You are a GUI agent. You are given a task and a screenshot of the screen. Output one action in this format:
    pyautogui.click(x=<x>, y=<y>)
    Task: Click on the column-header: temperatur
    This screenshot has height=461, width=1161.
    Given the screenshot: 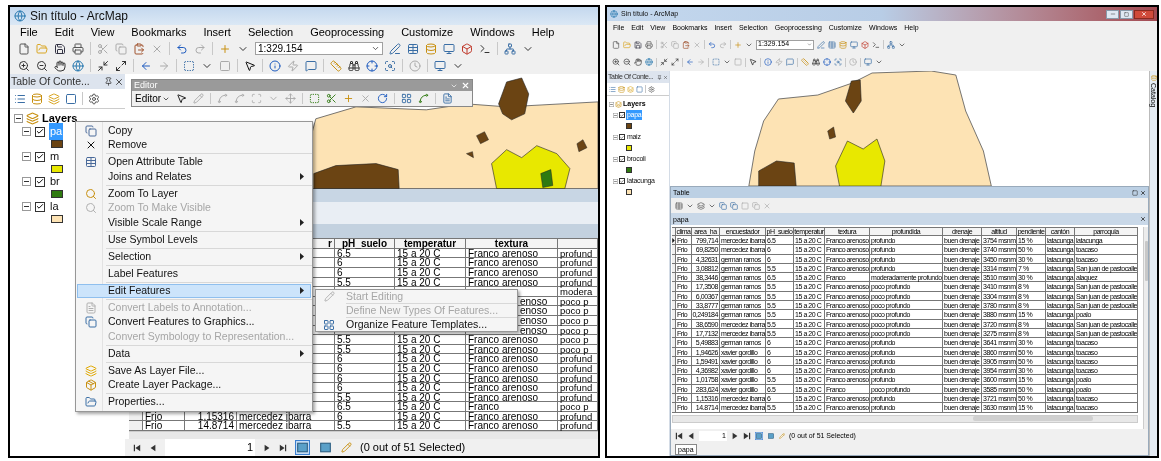 What is the action you would take?
    pyautogui.click(x=430, y=243)
    